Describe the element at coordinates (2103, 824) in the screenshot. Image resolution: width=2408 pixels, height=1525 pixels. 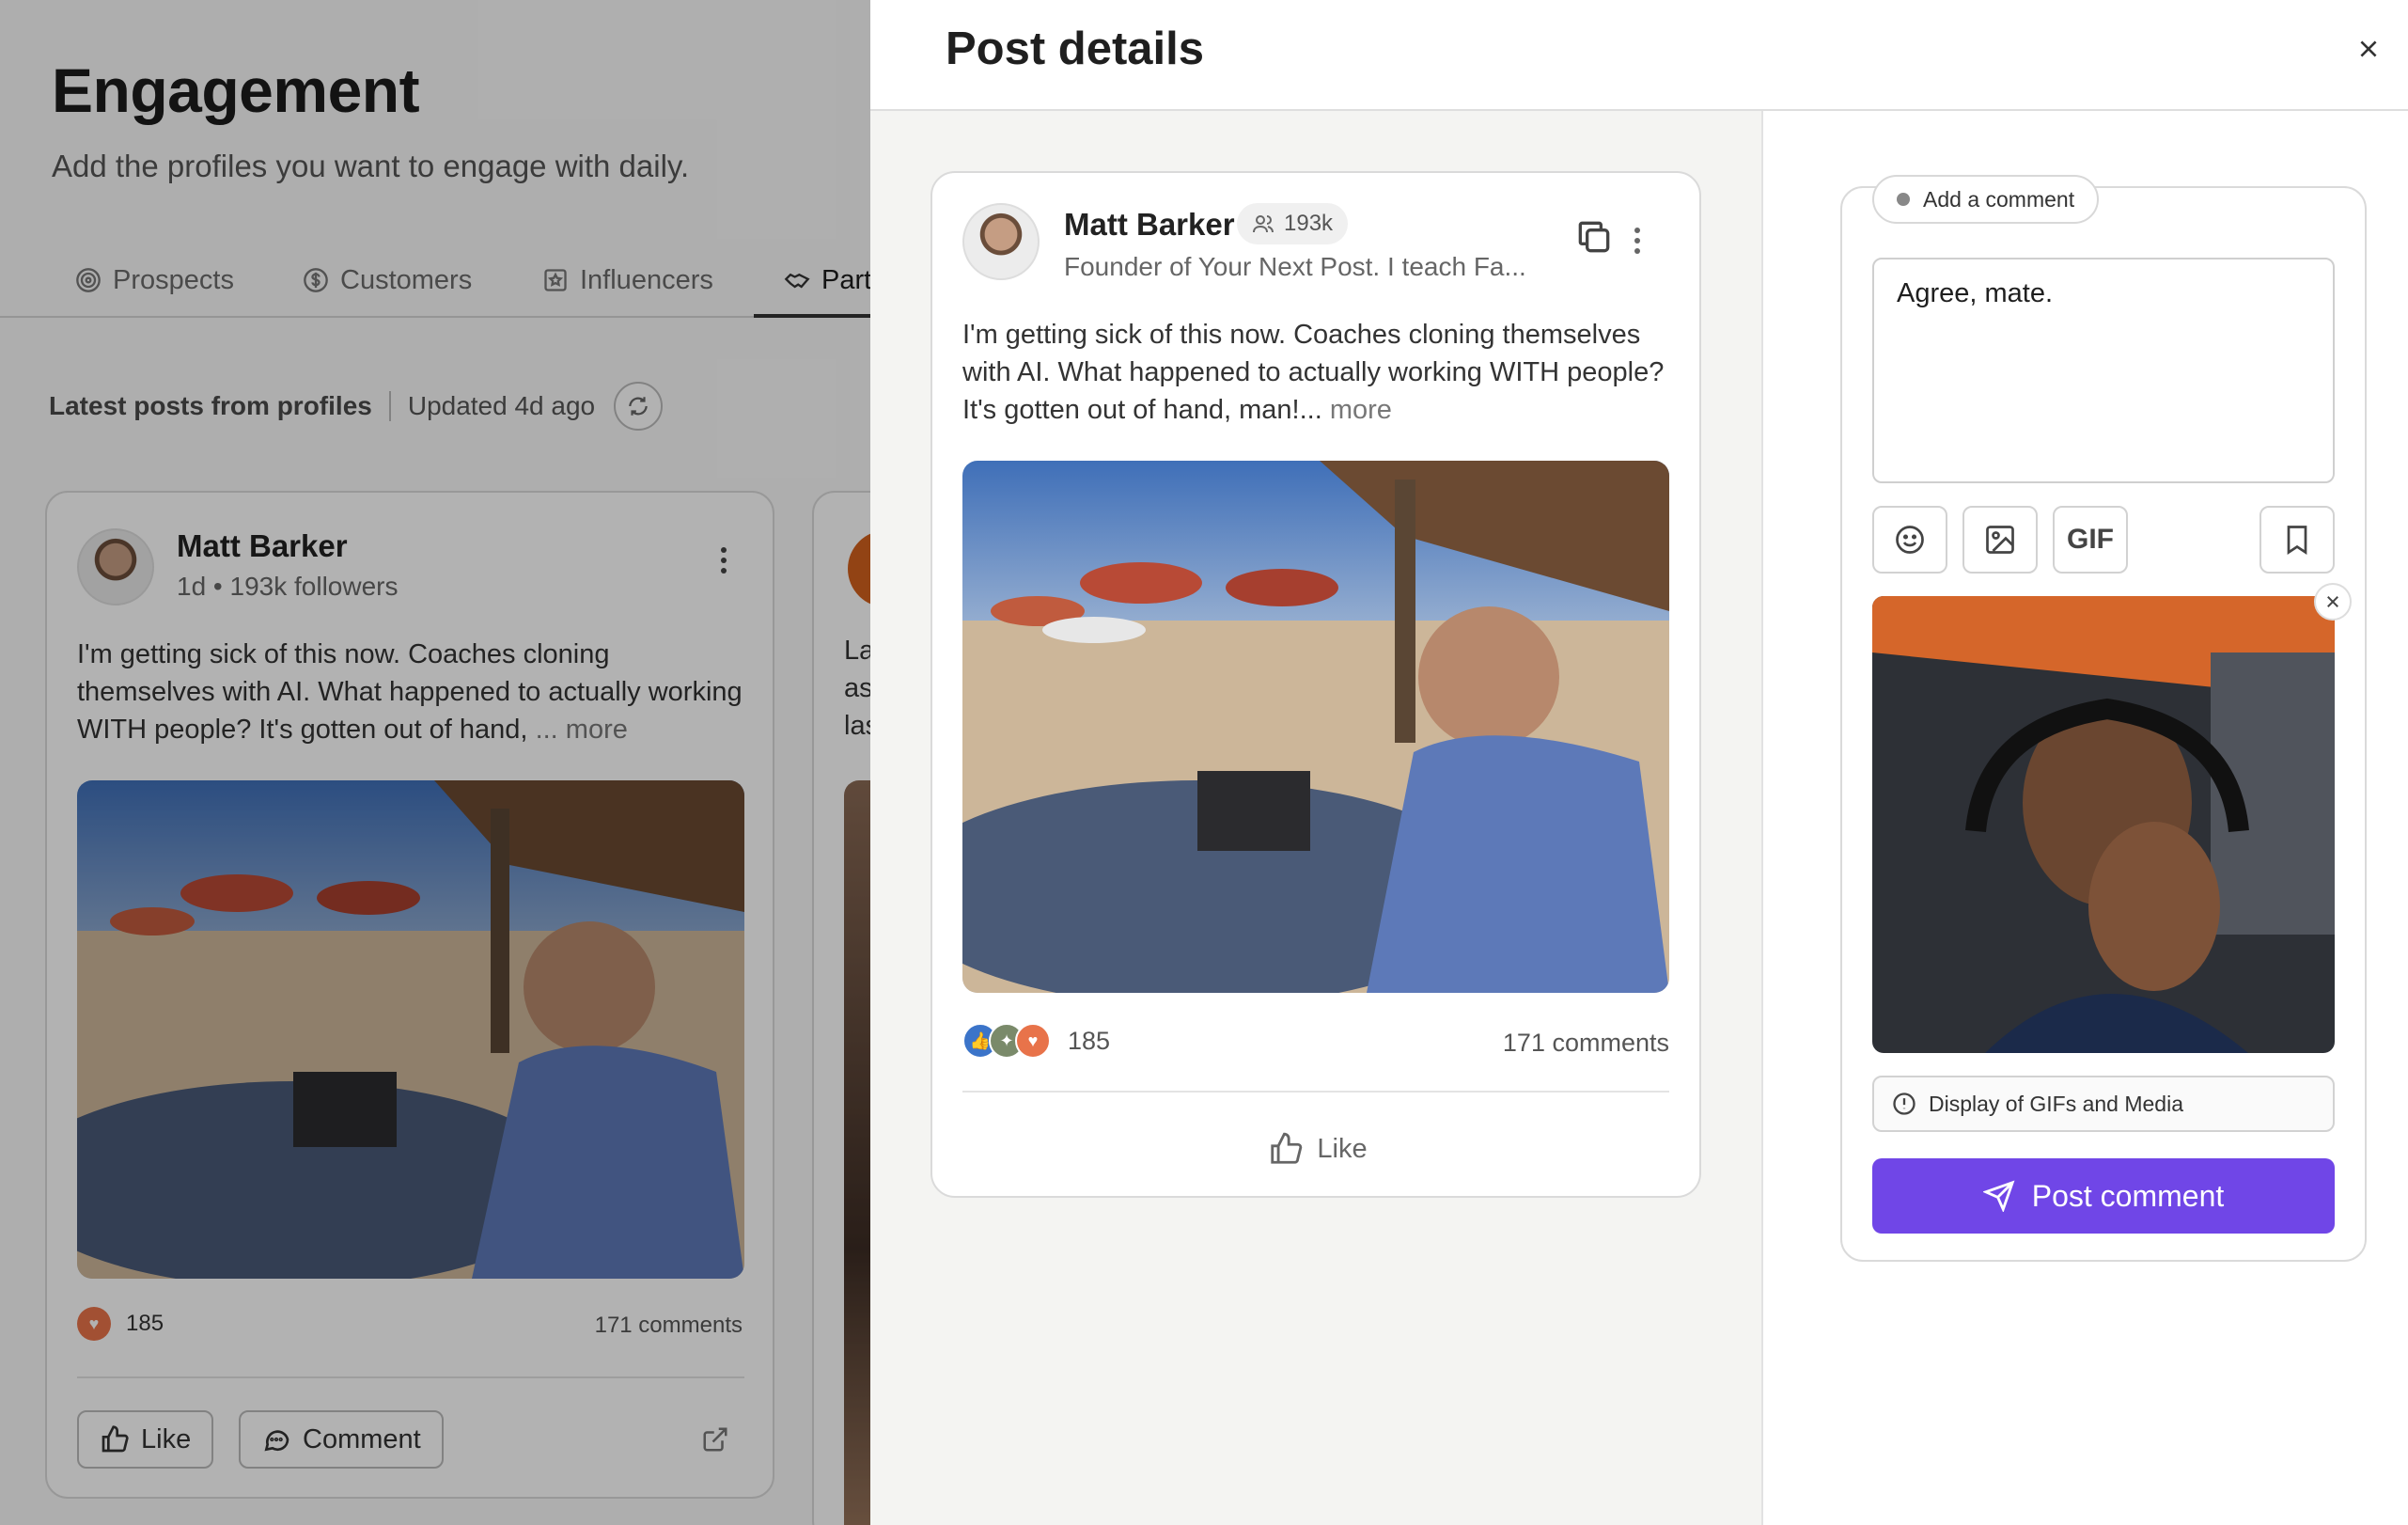
I see `gif-preview` at that location.